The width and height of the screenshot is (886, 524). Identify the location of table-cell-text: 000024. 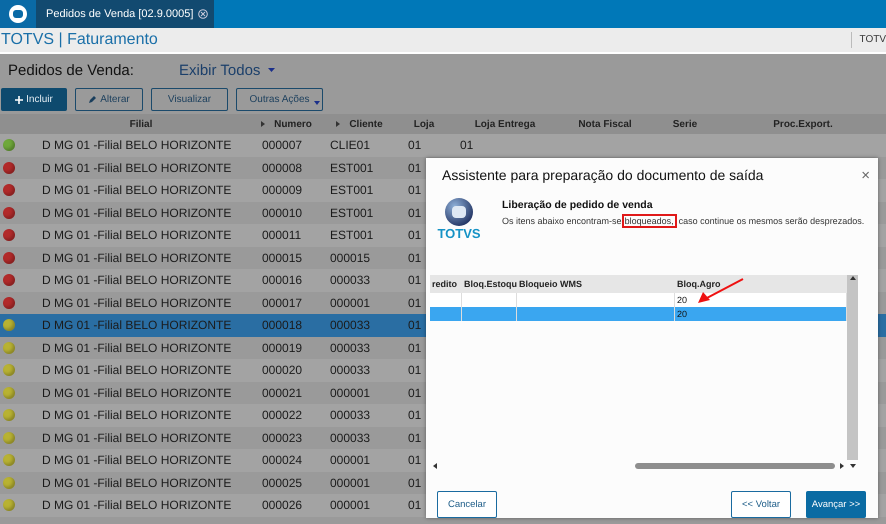
(281, 460).